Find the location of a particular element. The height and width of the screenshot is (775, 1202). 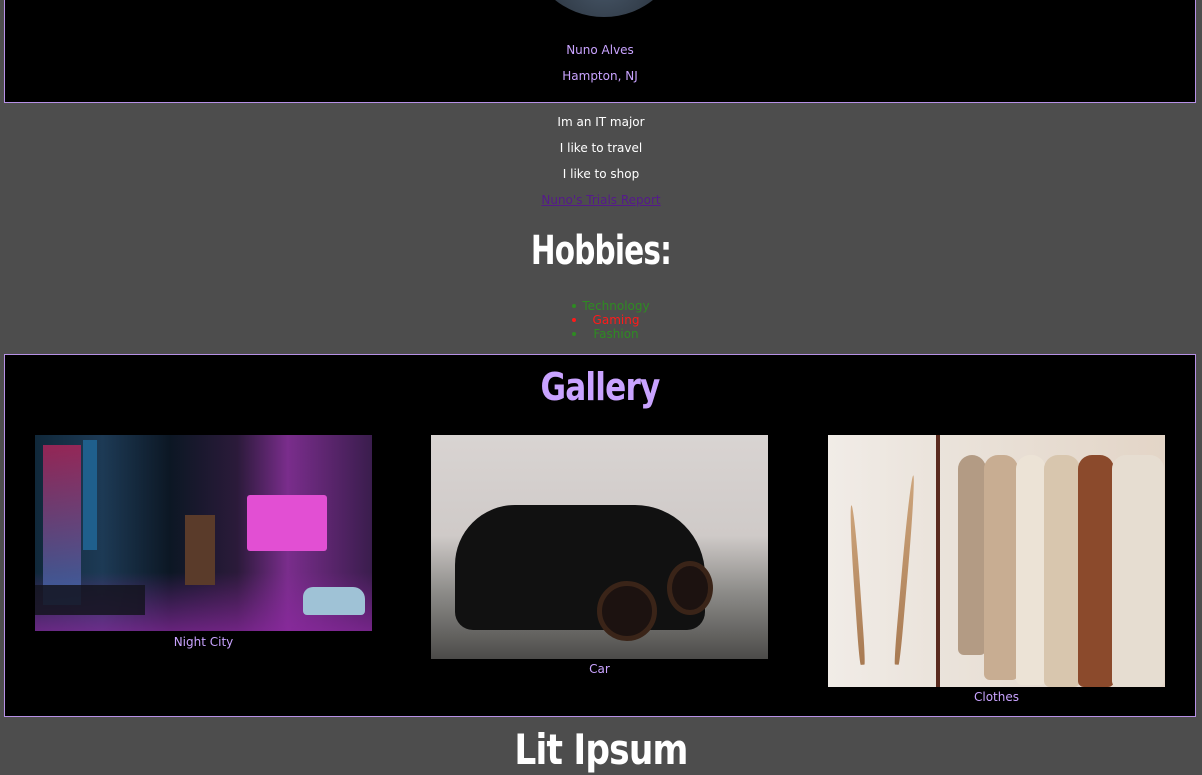

hobby-item-gaming: Gaming is located at coordinates (601, 320).